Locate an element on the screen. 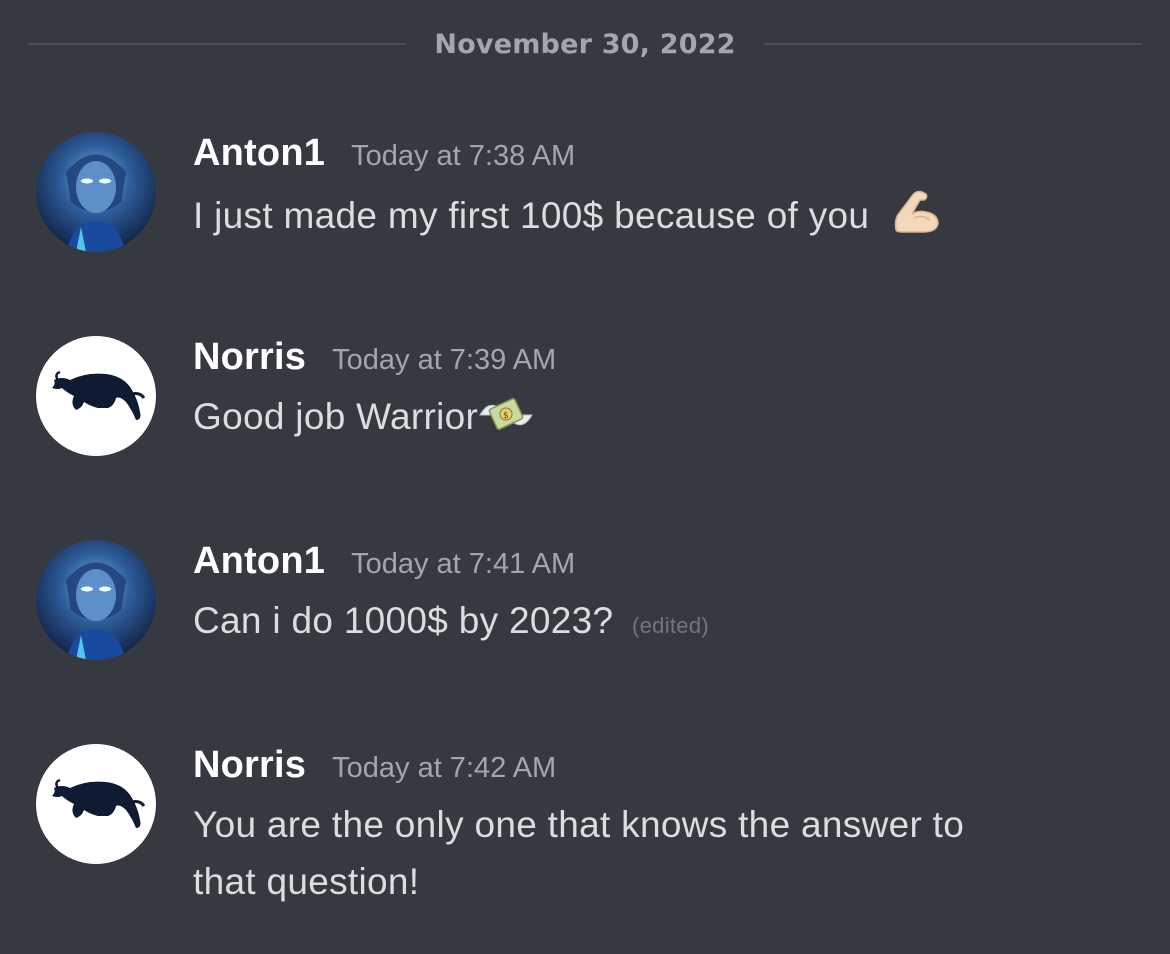  divider-line-right is located at coordinates (953, 44).